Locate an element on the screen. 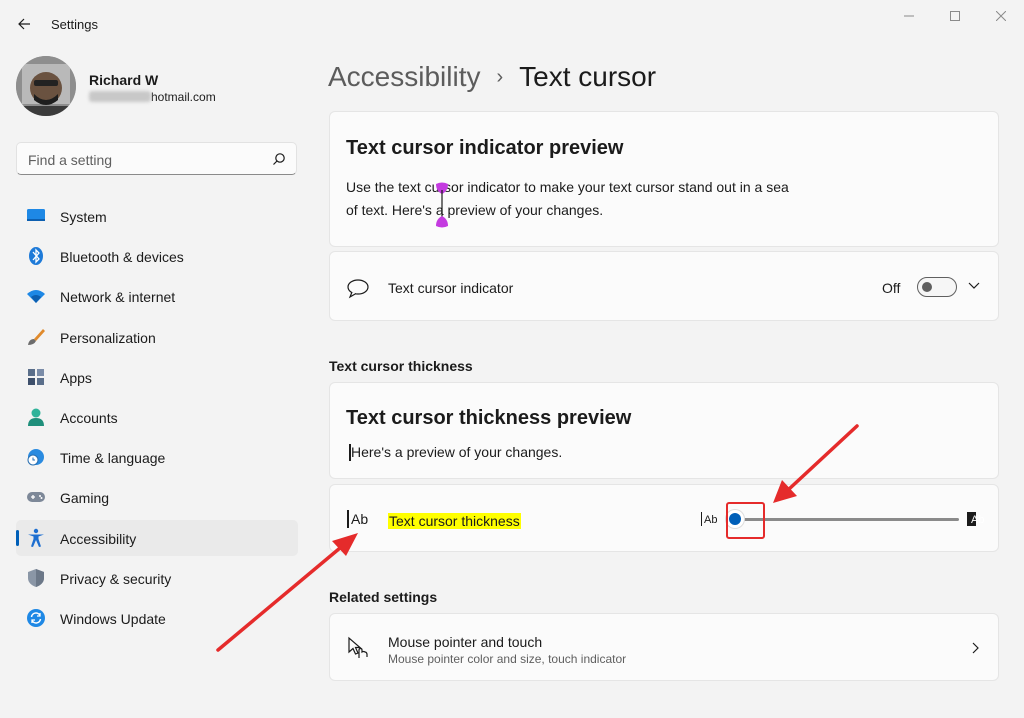 This screenshot has height=718, width=1024. back-arrow-icon is located at coordinates (24, 24).